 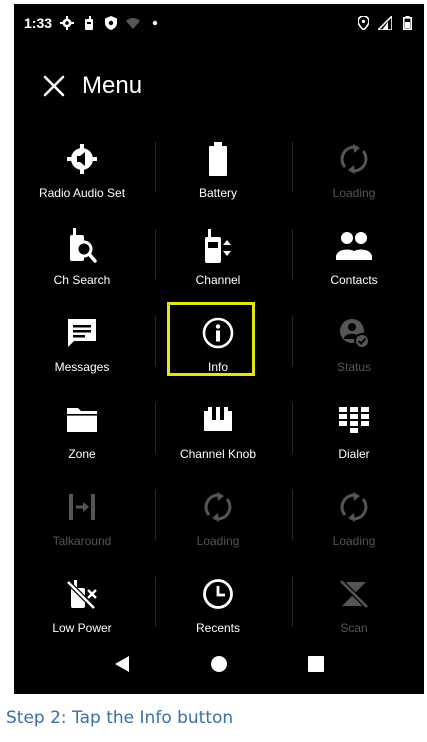 What do you see at coordinates (354, 367) in the screenshot?
I see `menu-item-label: Status` at bounding box center [354, 367].